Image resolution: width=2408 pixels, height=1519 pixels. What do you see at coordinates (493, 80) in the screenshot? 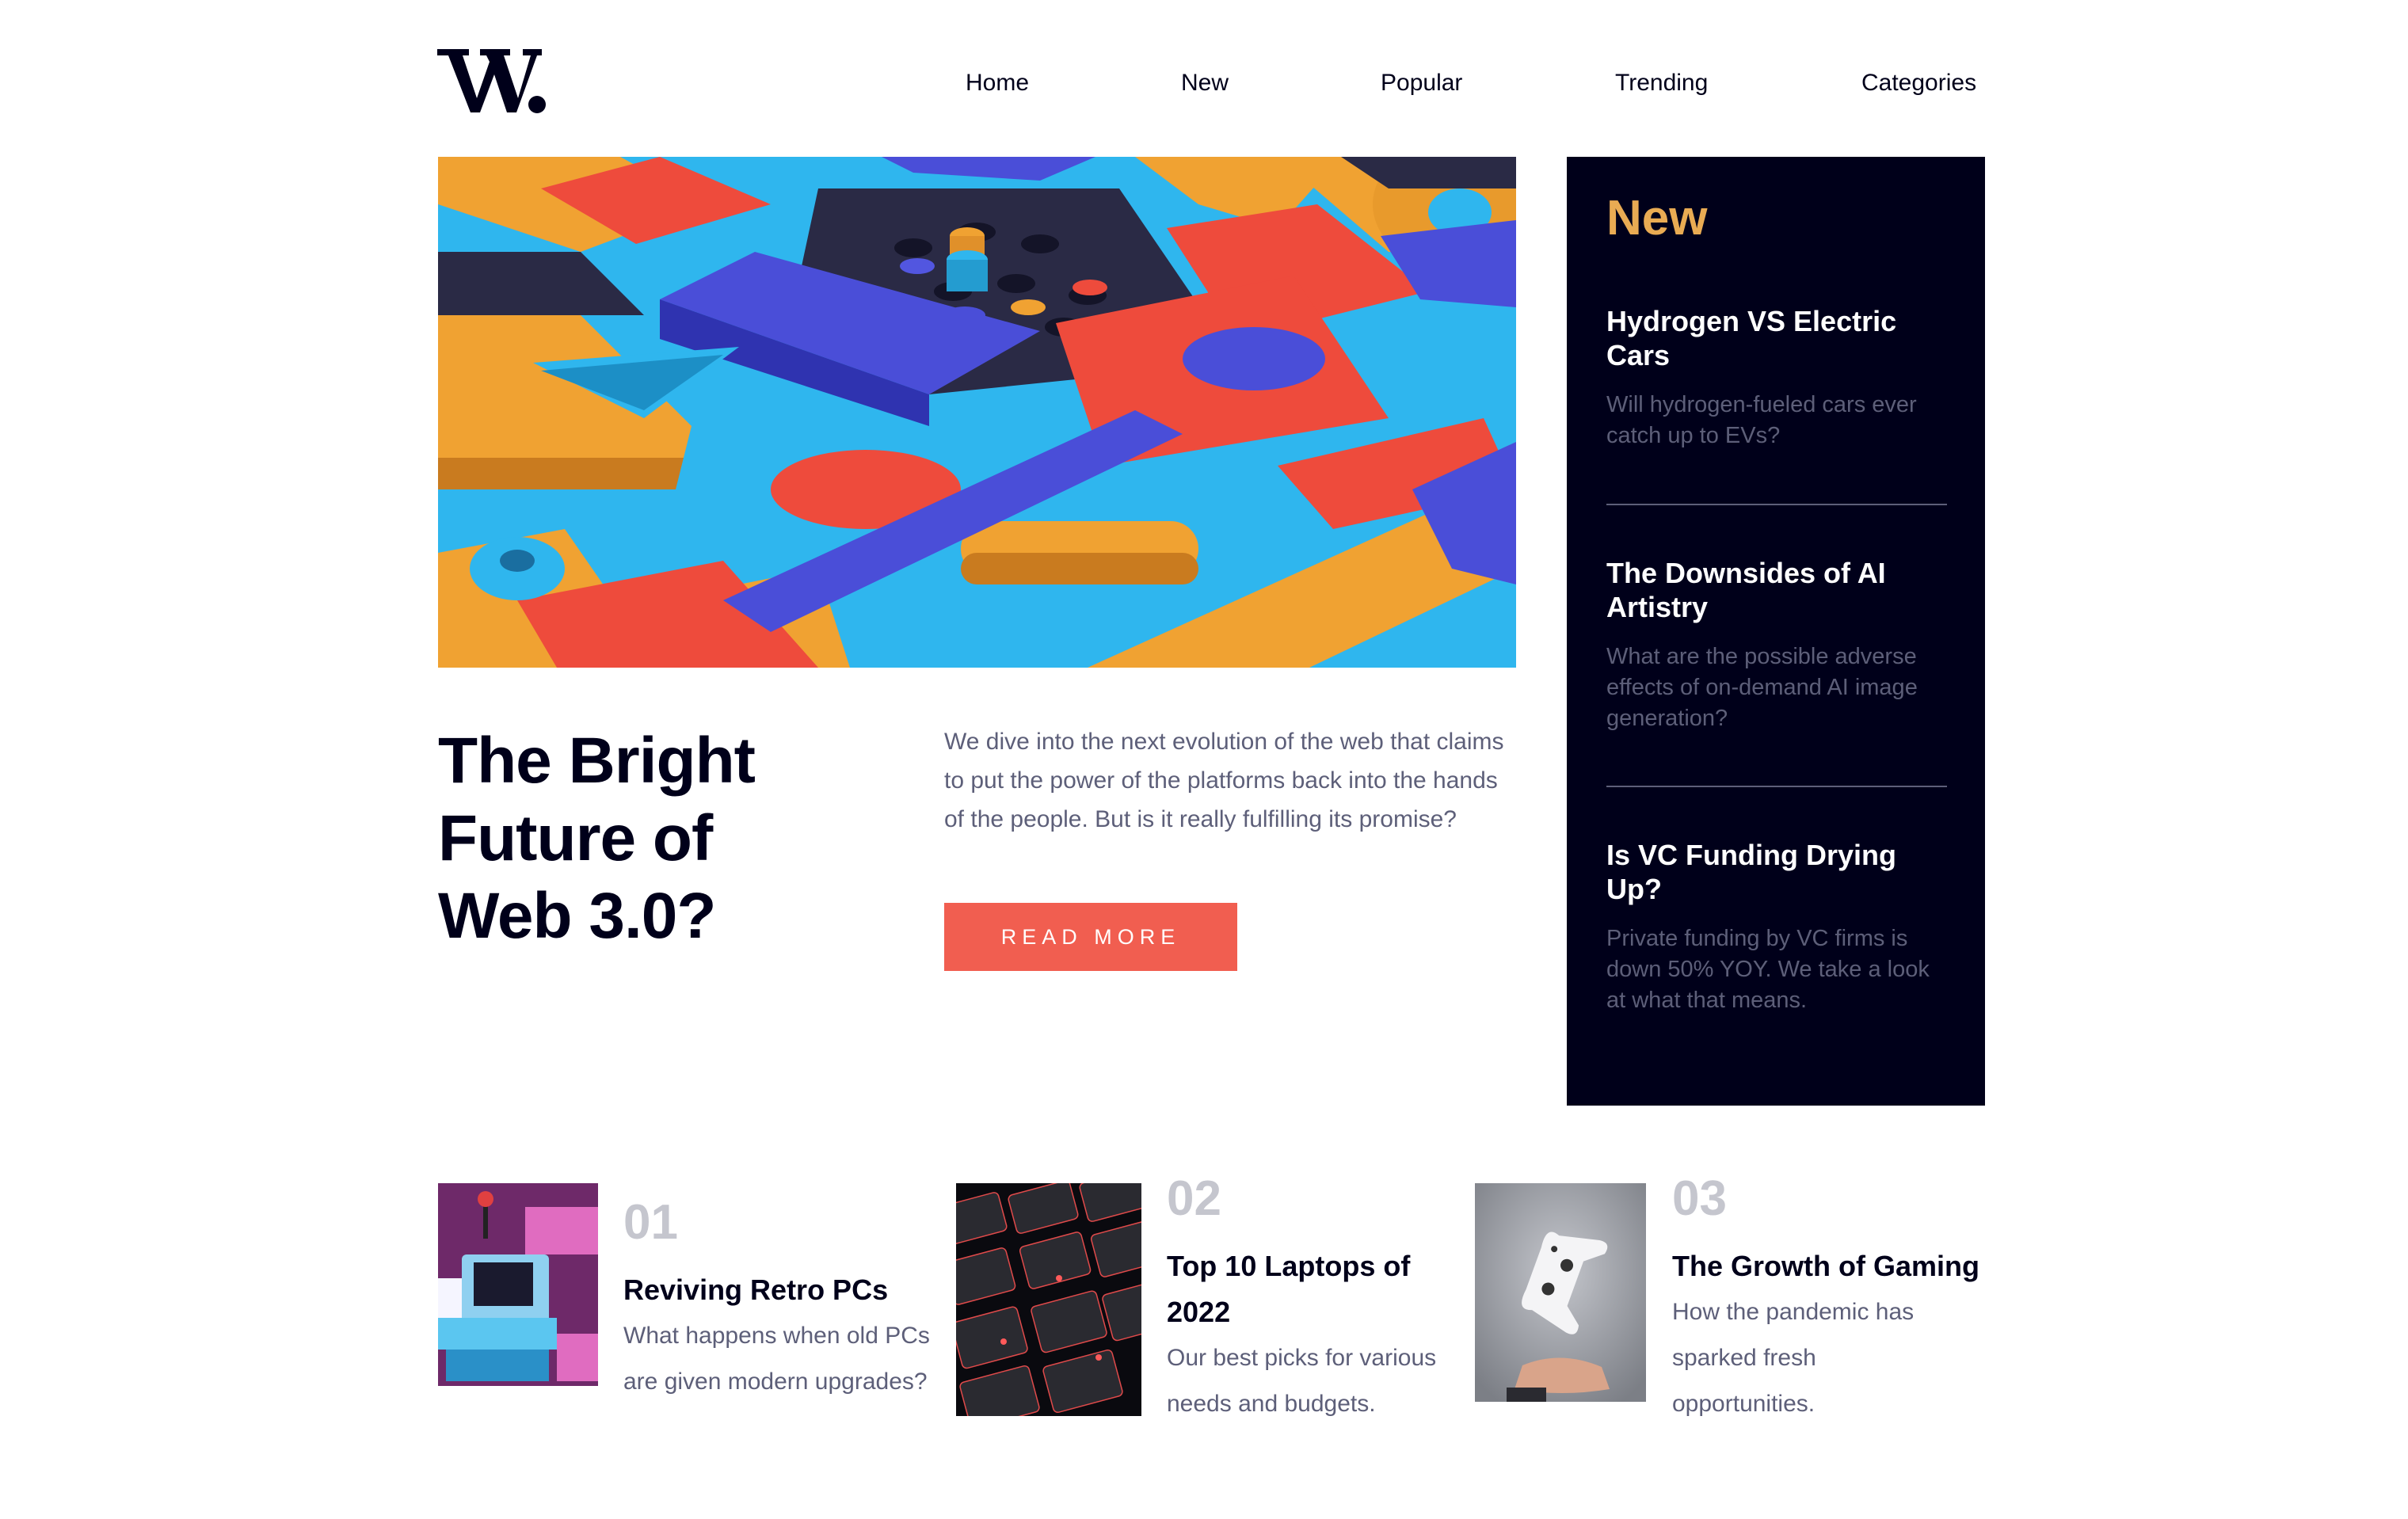
I see `logo` at bounding box center [493, 80].